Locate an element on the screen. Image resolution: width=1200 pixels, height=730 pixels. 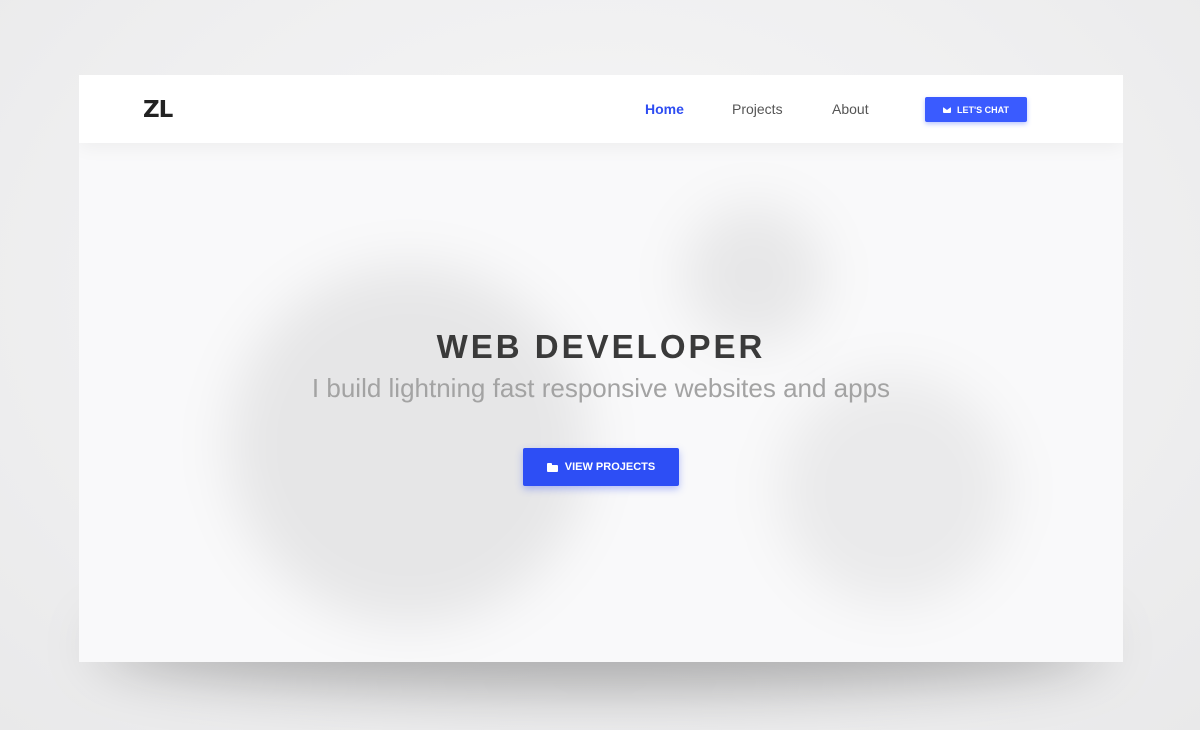
hero-title: WEB DEVELOPER is located at coordinates (601, 346).